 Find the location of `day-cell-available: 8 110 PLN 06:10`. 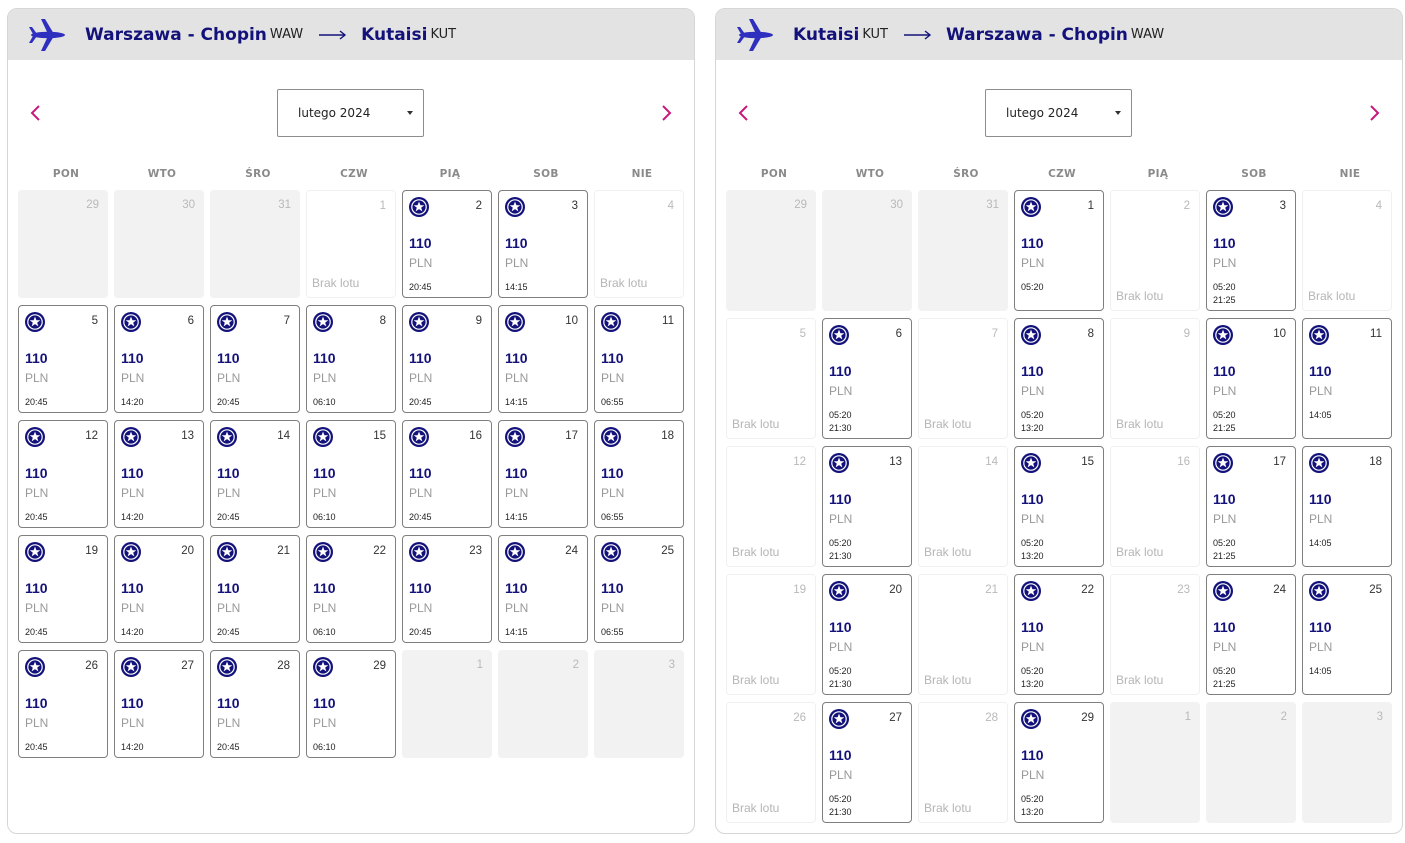

day-cell-available: 8 110 PLN 06:10 is located at coordinates (351, 359).